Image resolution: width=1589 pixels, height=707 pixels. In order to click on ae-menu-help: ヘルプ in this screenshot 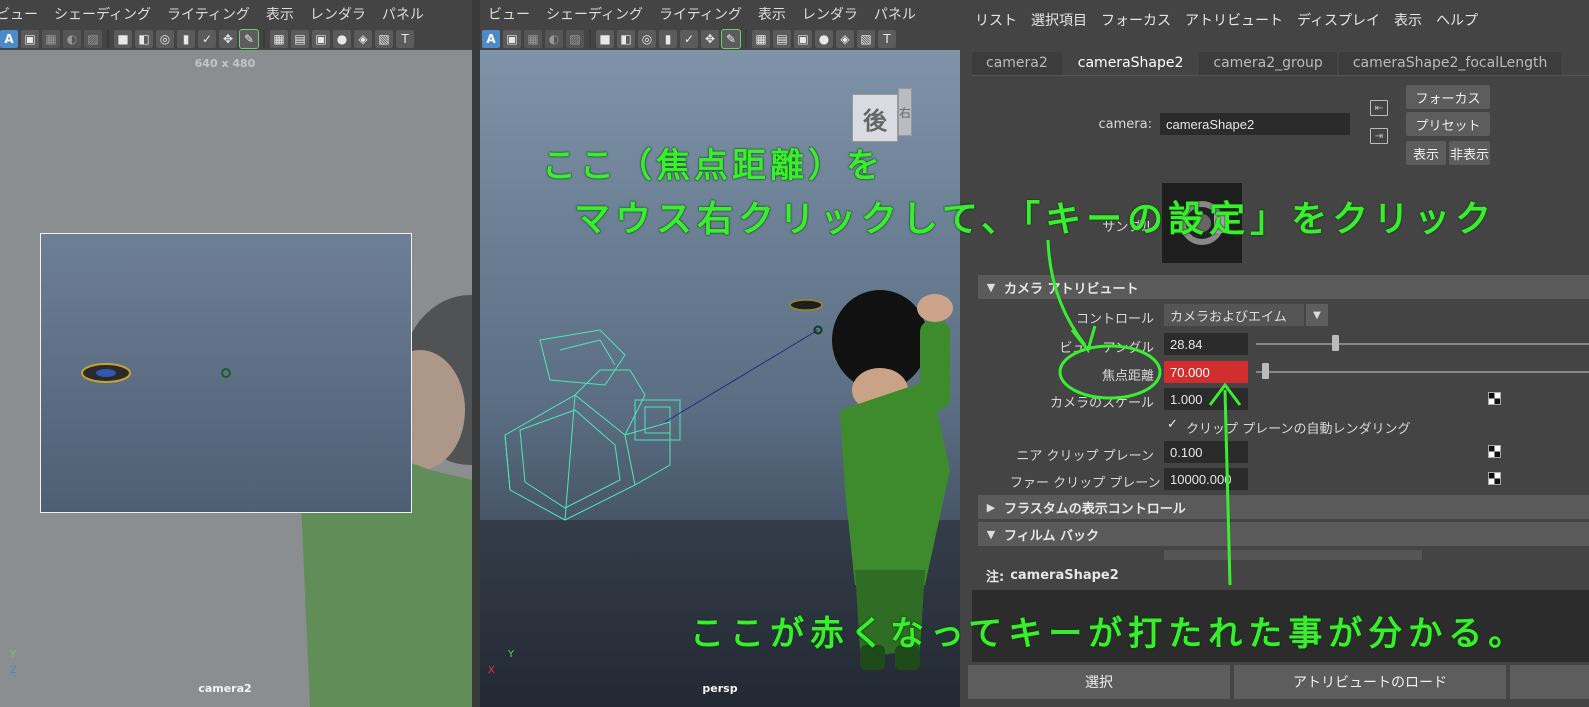, I will do `click(1457, 20)`.